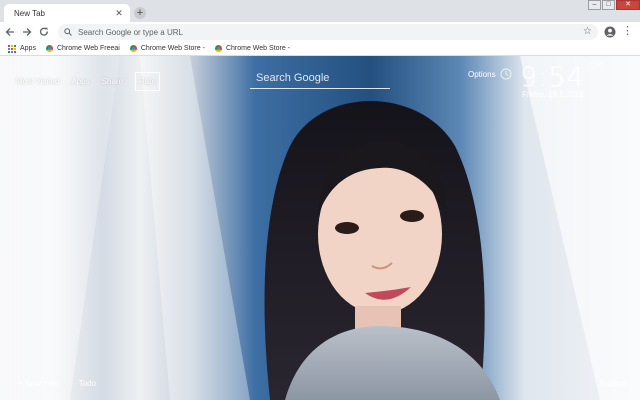 This screenshot has height=400, width=640. I want to click on plus-icon: +, so click(140, 13).